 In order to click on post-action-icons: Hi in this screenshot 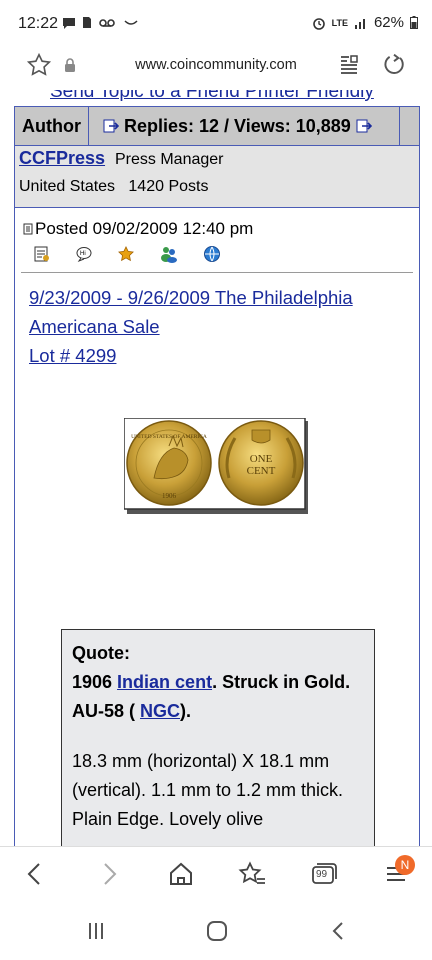, I will do `click(127, 254)`.